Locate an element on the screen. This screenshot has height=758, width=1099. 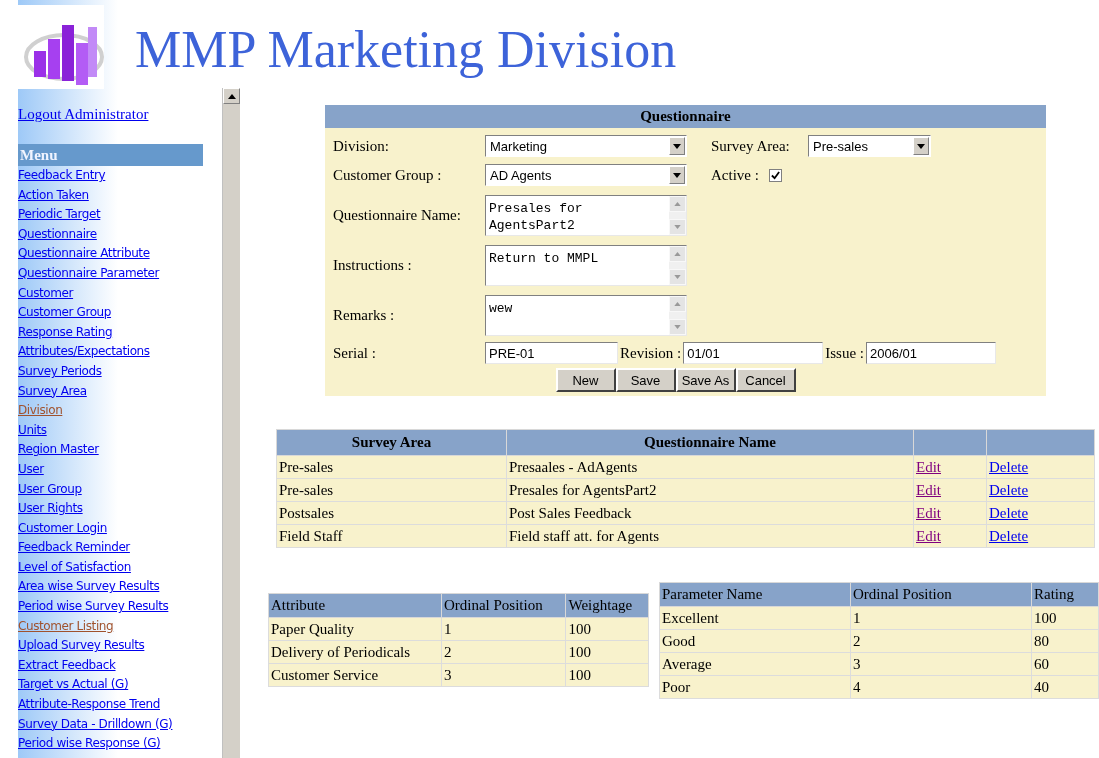
page-title: MMP Marketing Division is located at coordinates (406, 50).